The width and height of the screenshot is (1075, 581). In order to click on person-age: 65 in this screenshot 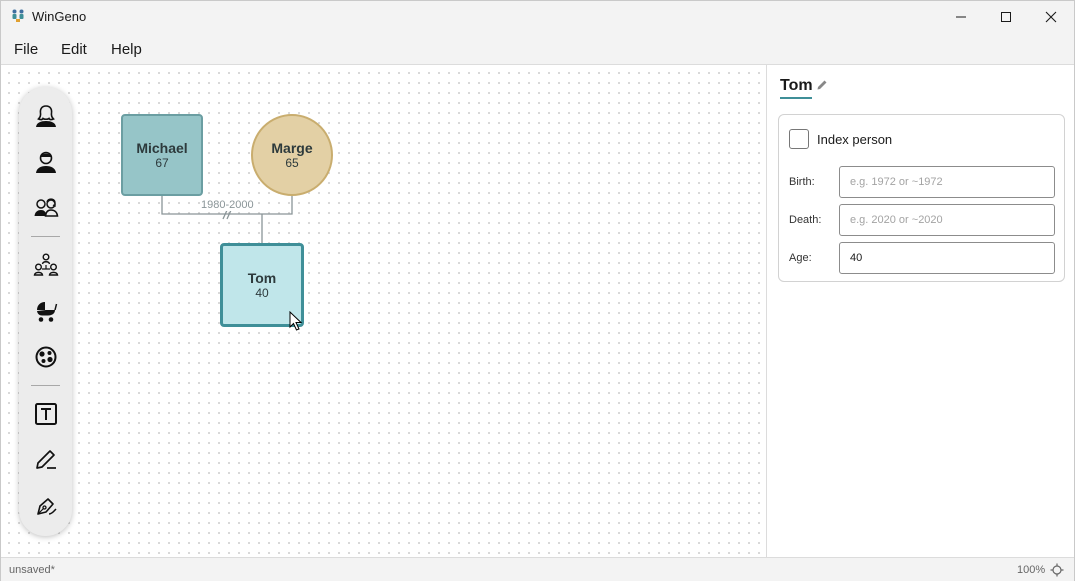, I will do `click(292, 162)`.